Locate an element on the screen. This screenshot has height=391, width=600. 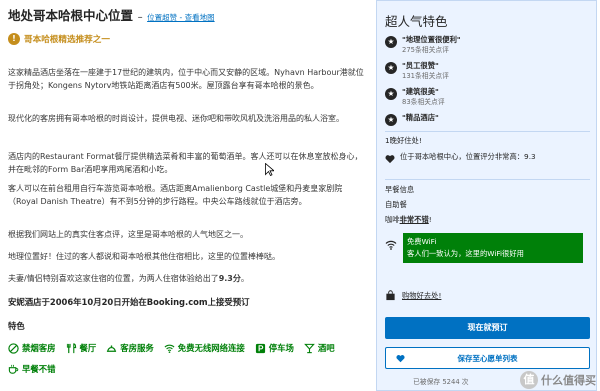
feature-wifi: 免费无线网络连接 is located at coordinates (204, 348).